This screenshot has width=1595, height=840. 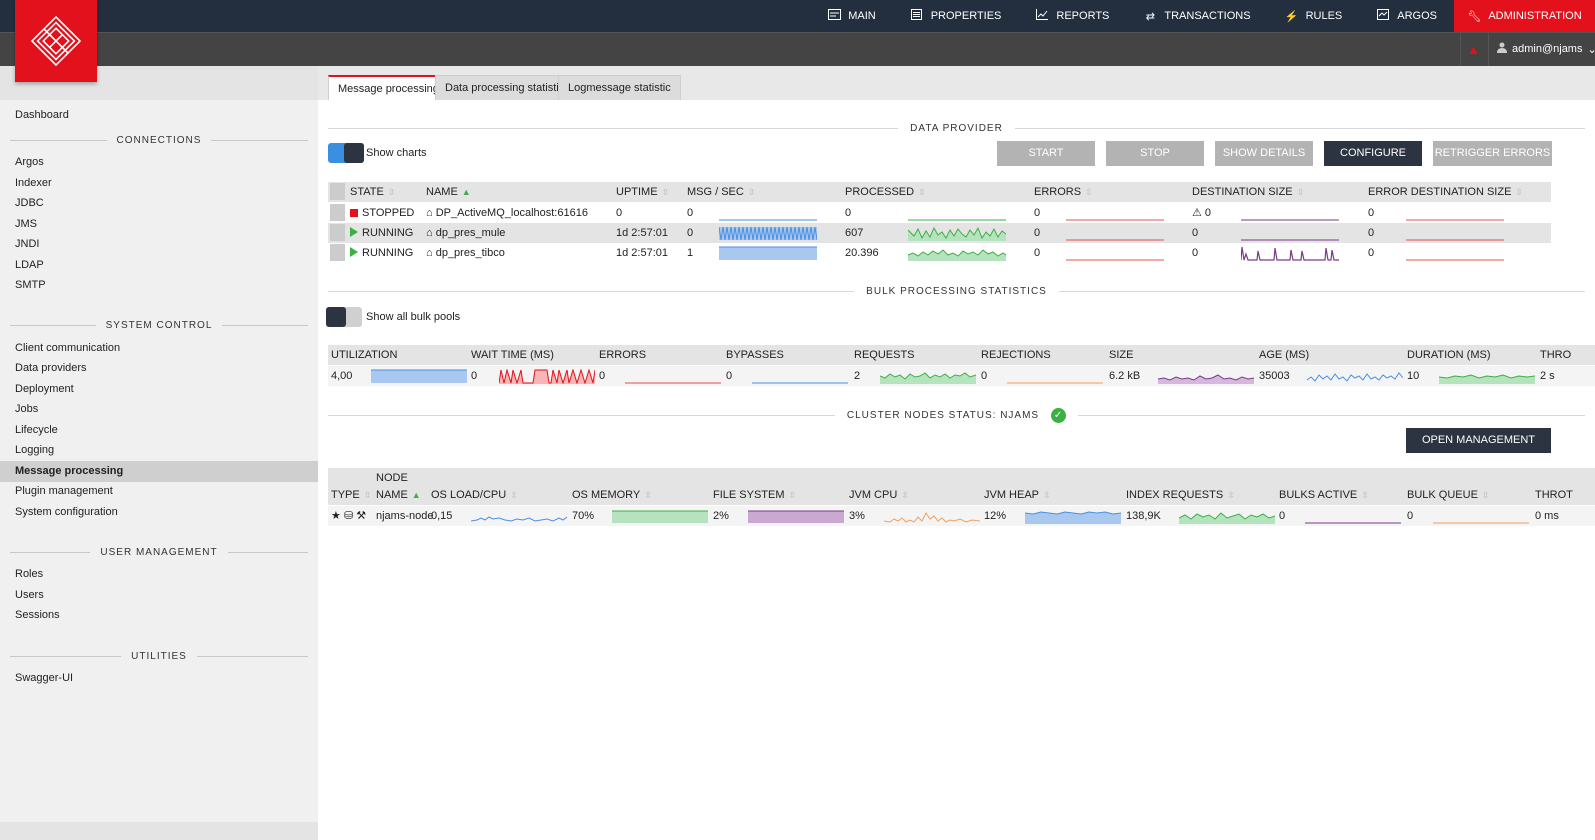 What do you see at coordinates (1046, 153) in the screenshot?
I see `start-button: START` at bounding box center [1046, 153].